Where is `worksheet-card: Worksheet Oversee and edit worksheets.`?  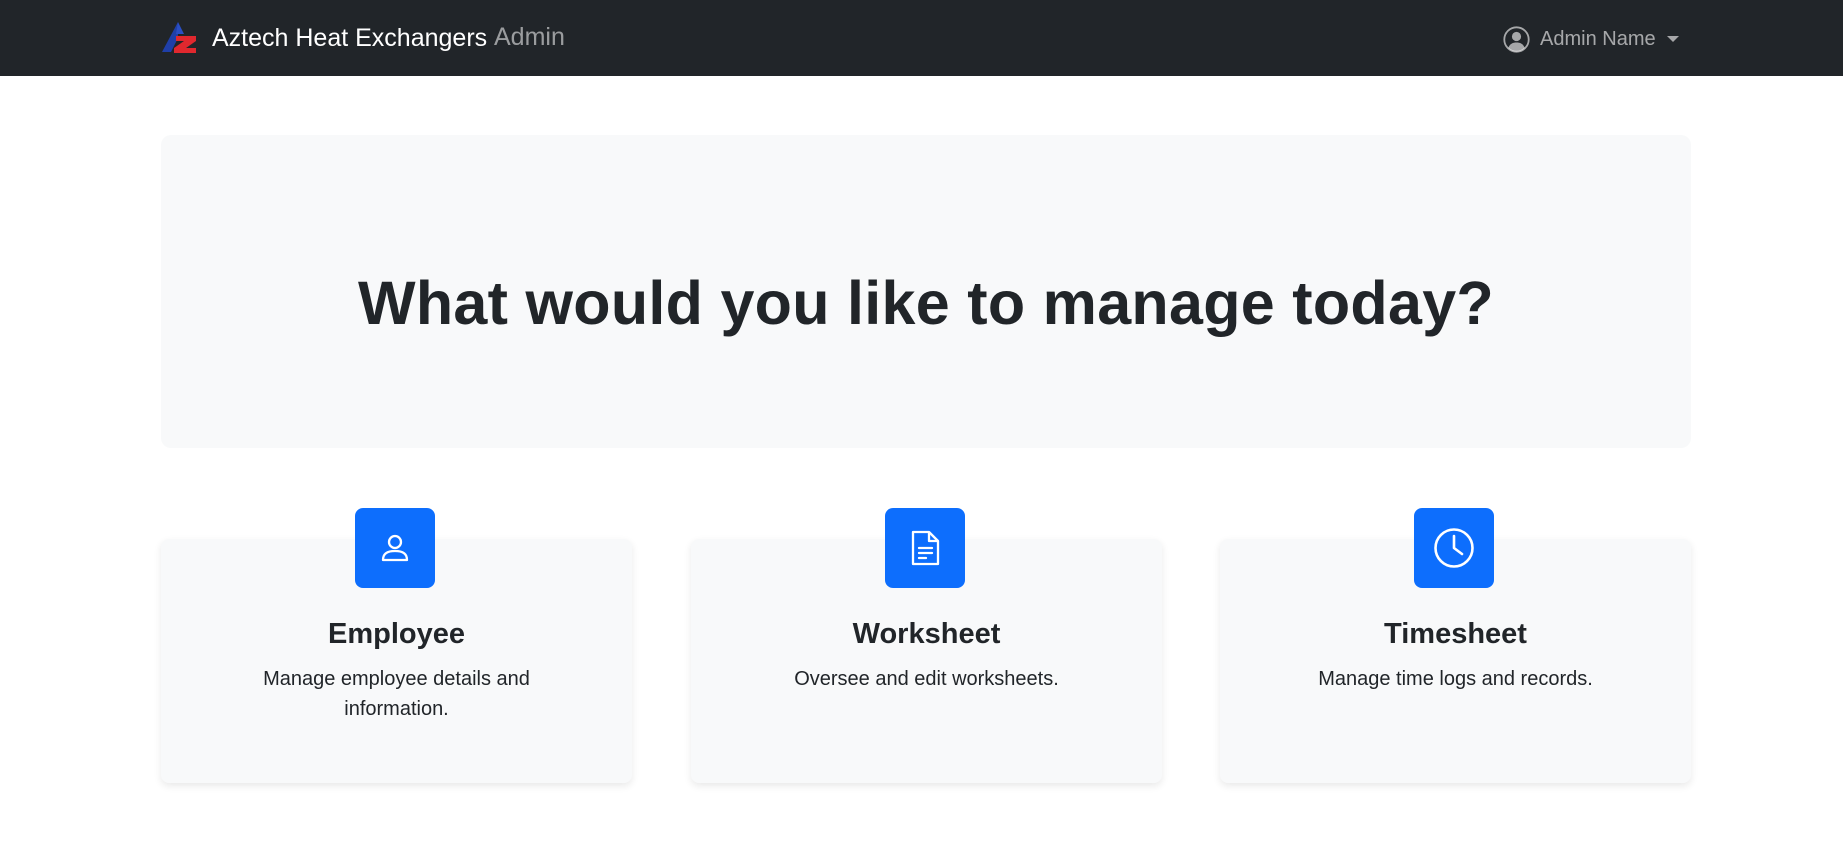 worksheet-card: Worksheet Oversee and edit worksheets. is located at coordinates (926, 645).